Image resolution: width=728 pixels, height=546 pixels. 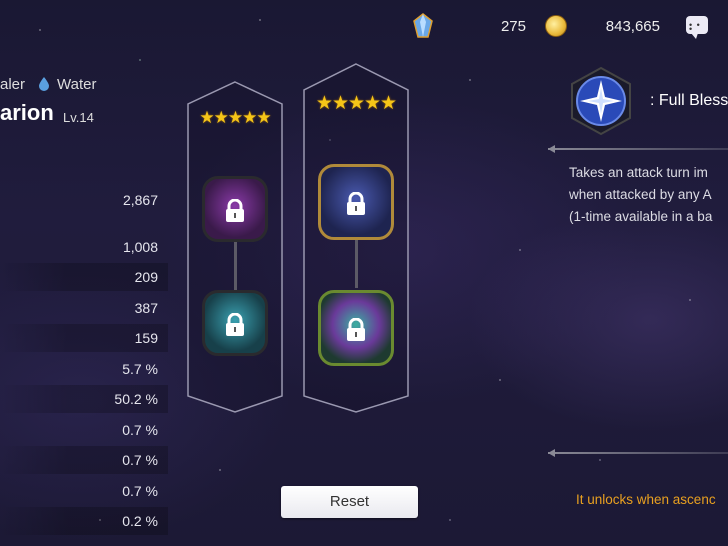 I want to click on chat-icon: • • •, so click(x=697, y=27).